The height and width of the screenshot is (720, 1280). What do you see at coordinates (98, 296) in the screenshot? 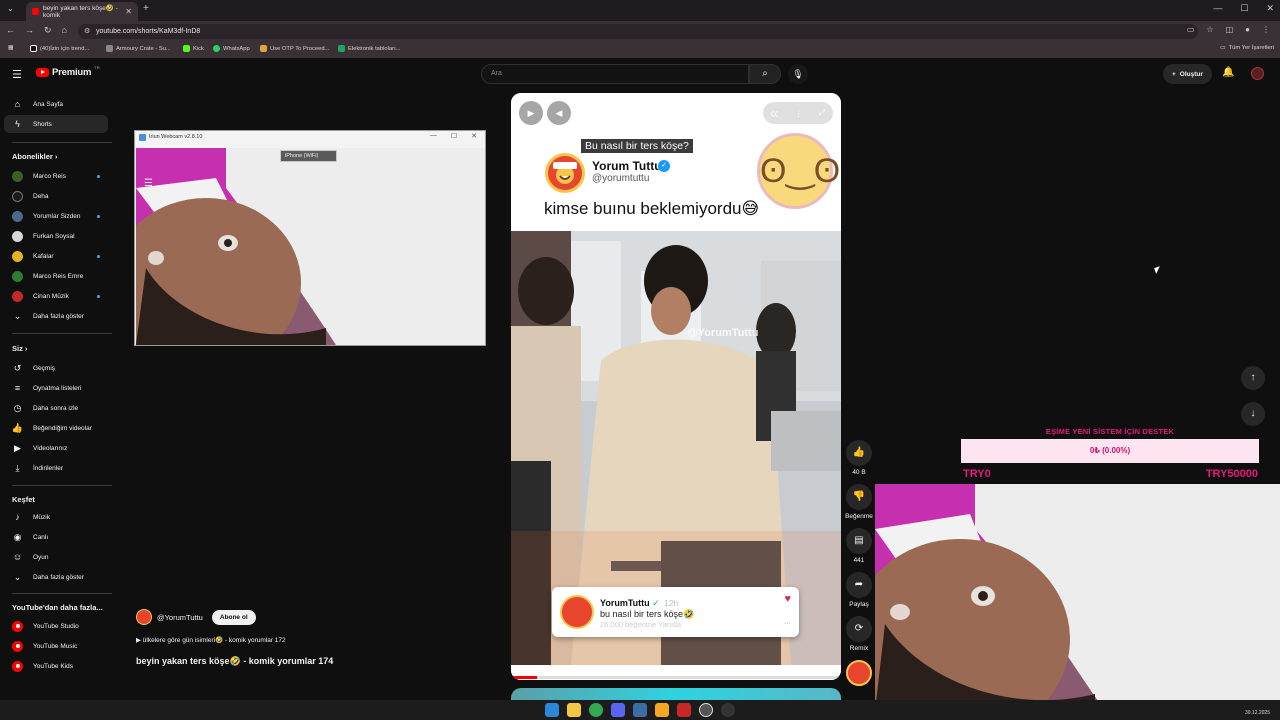
I see `new-content-dot` at bounding box center [98, 296].